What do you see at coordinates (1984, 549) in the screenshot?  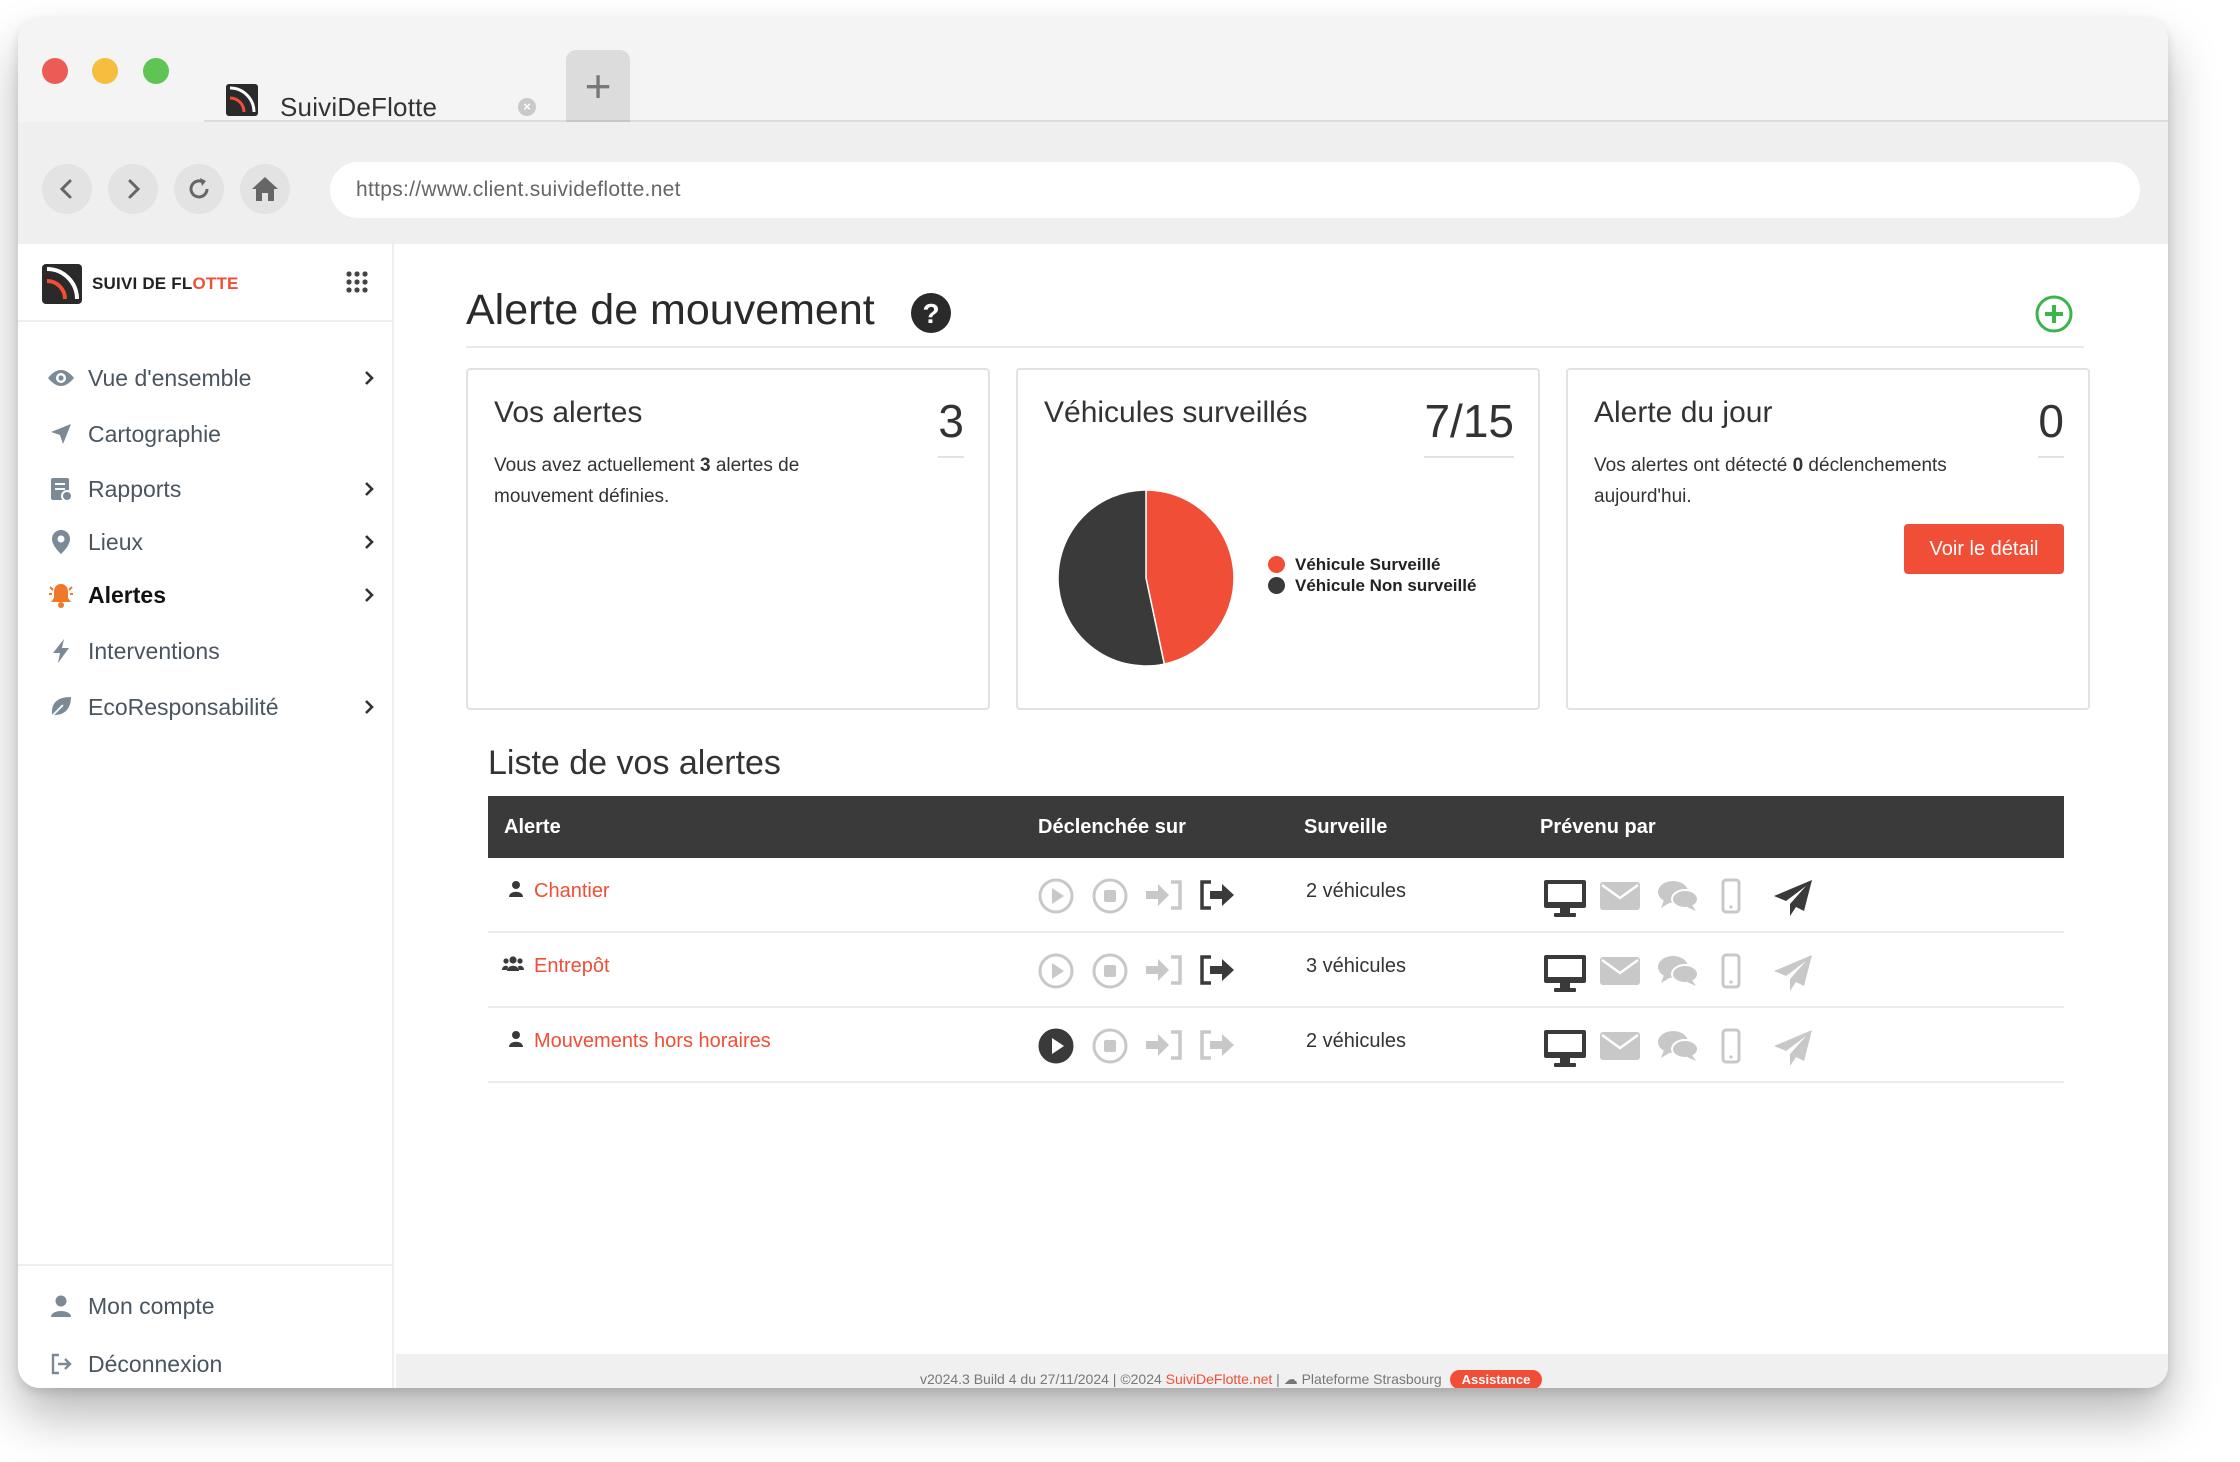 I see `voir-detail-button: Voir le détail` at bounding box center [1984, 549].